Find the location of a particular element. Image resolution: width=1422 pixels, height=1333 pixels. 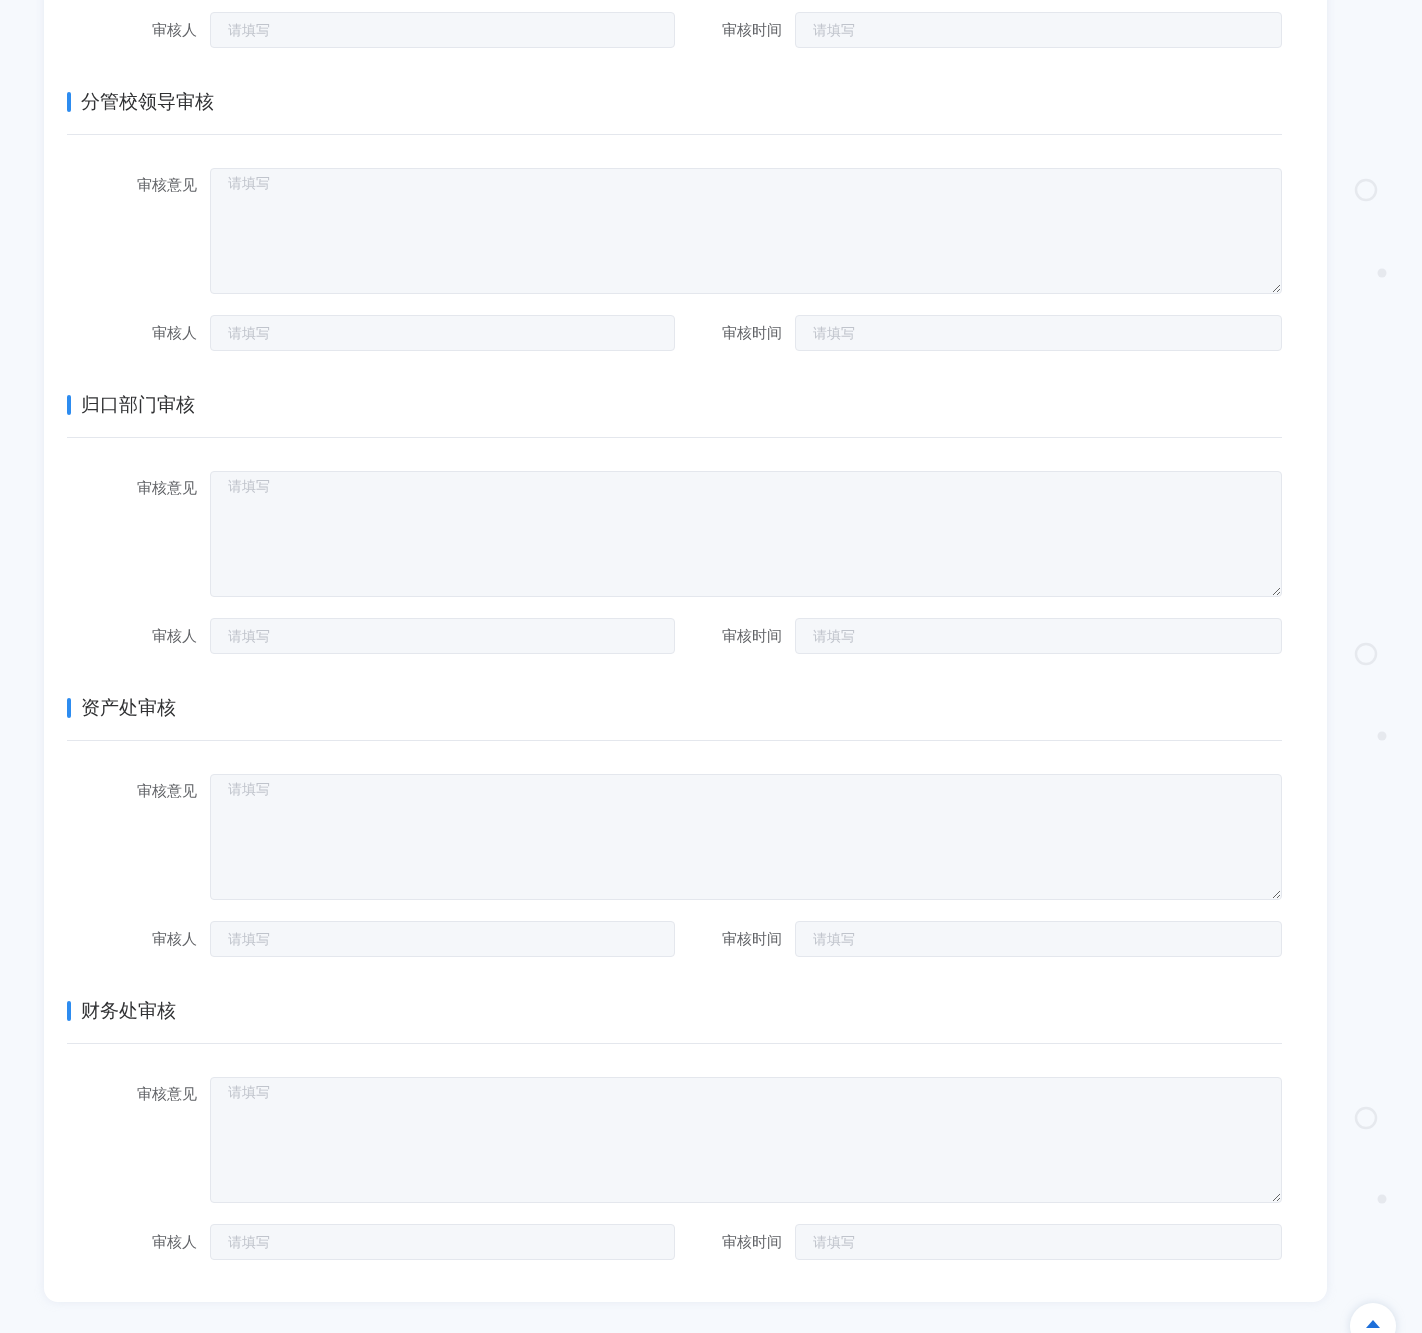

section-title: 资产处审核 is located at coordinates (128, 707).